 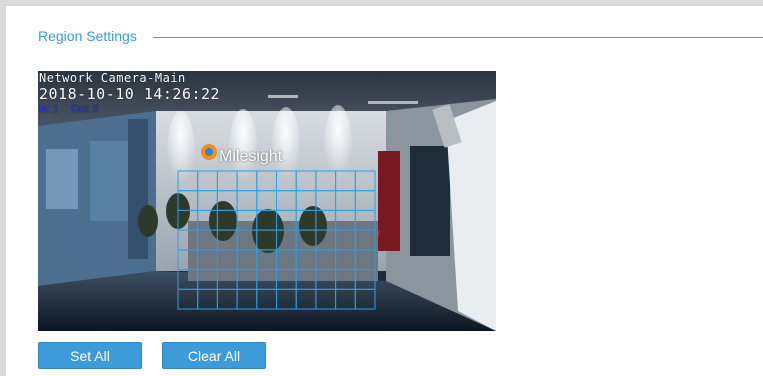 I want to click on section-title: Region Settings, so click(x=87, y=36).